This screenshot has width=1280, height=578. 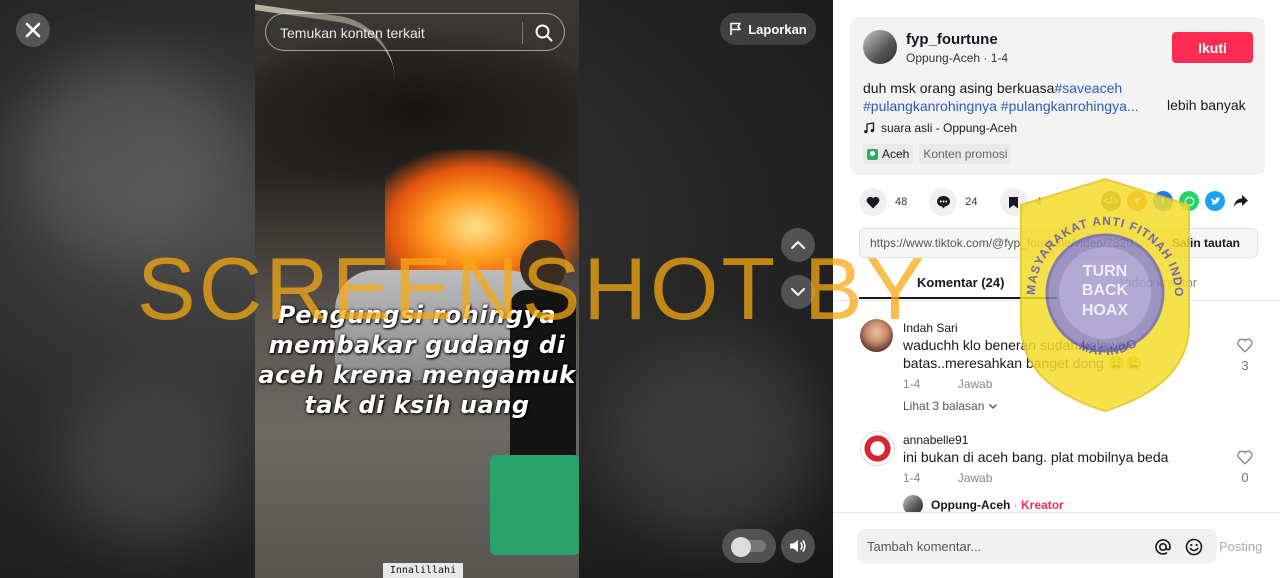 What do you see at coordinates (736, 28) in the screenshot?
I see `flag-icon` at bounding box center [736, 28].